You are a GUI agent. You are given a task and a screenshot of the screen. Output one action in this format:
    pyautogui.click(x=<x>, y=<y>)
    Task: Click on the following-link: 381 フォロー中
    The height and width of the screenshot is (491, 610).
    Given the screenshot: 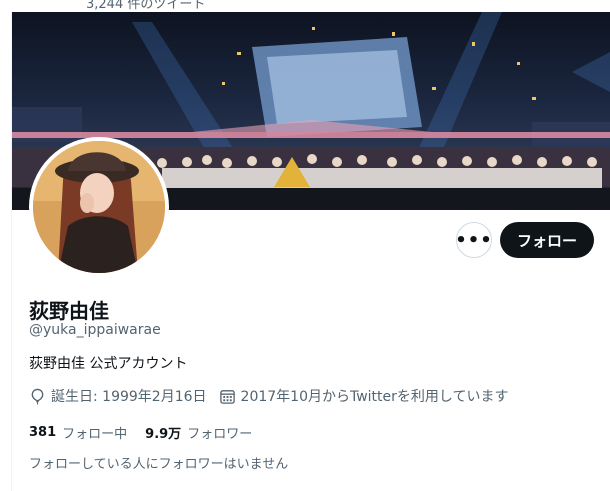 What is the action you would take?
    pyautogui.click(x=78, y=432)
    